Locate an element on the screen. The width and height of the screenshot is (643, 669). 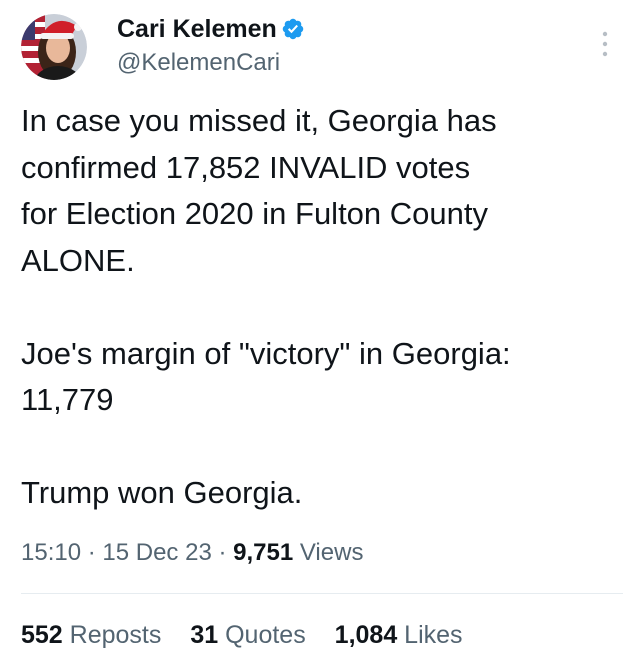
likes-stat: 1,084 Likes is located at coordinates (399, 635).